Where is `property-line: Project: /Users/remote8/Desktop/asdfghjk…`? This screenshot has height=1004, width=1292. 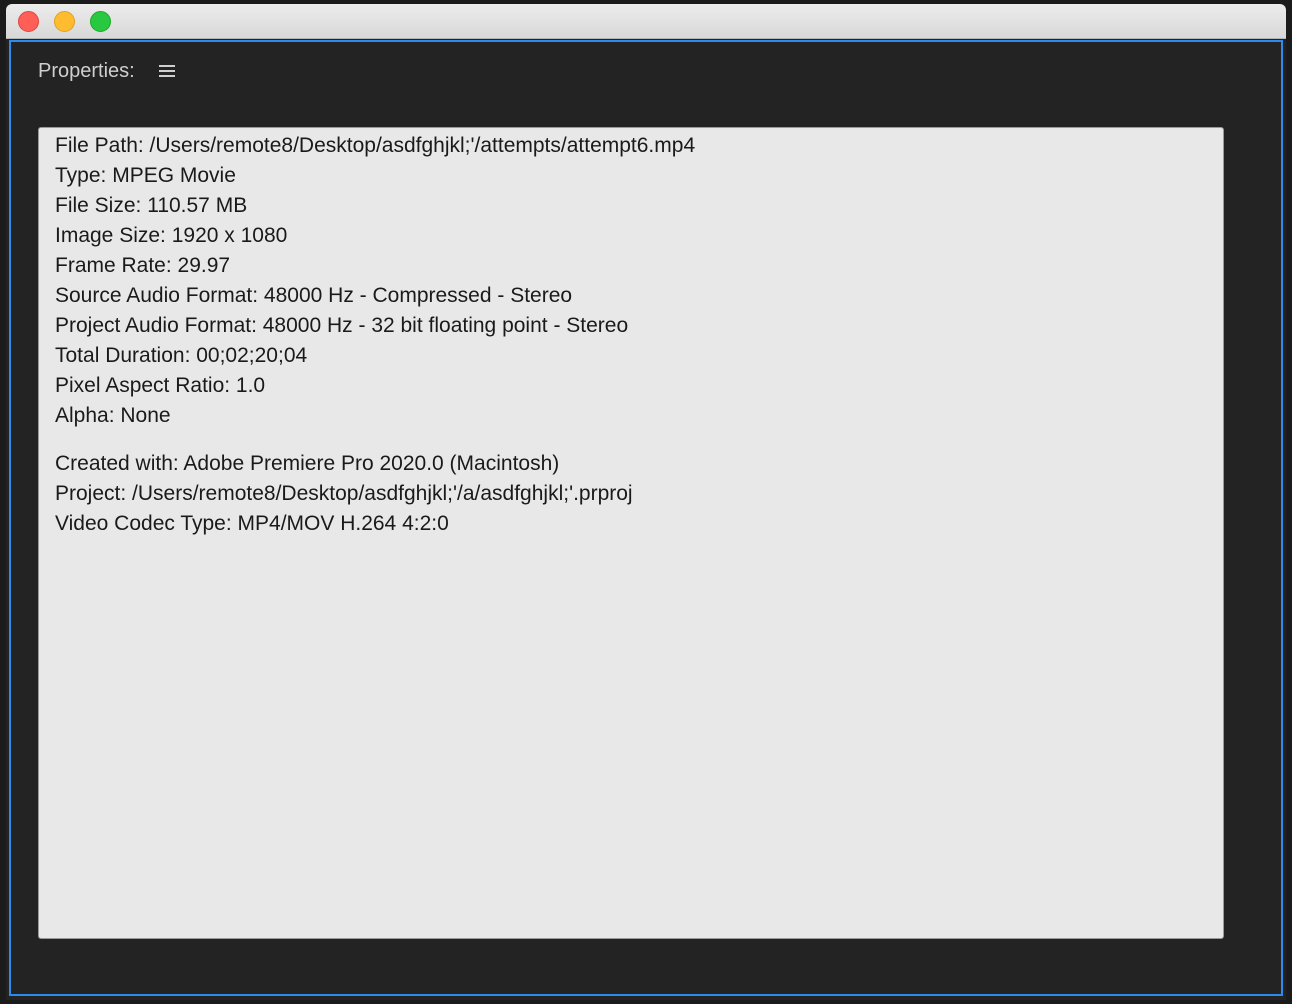 property-line: Project: /Users/remote8/Desktop/asdfghjk… is located at coordinates (344, 493).